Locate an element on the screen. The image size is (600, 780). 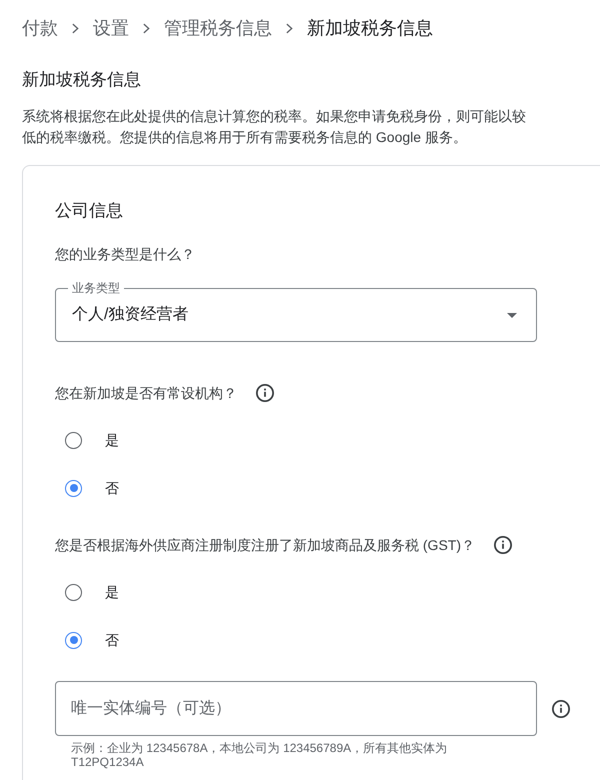
helper-text: 示例：企业为 12345678A，本地公司为 123456789A，所有其他实体为 T12PQ1234A is located at coordinates (259, 755).